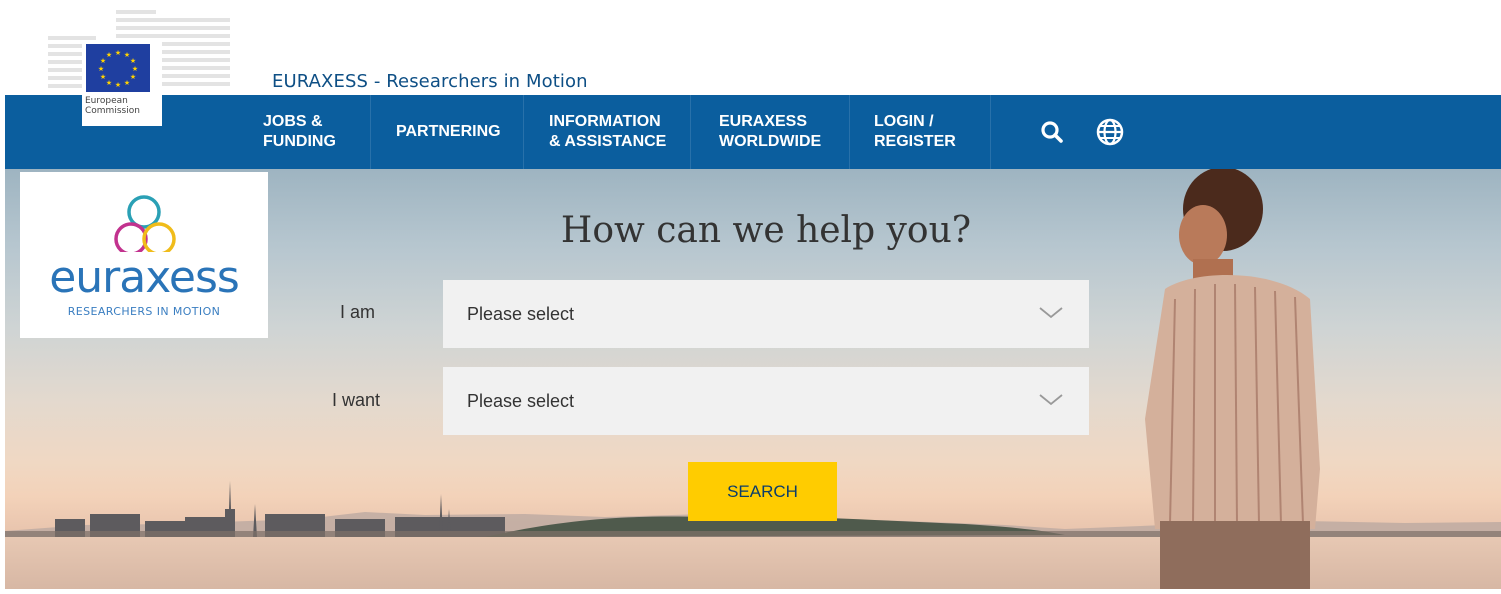  What do you see at coordinates (144, 311) in the screenshot?
I see `logo-tagline: RESEARCHERS IN MOTION` at bounding box center [144, 311].